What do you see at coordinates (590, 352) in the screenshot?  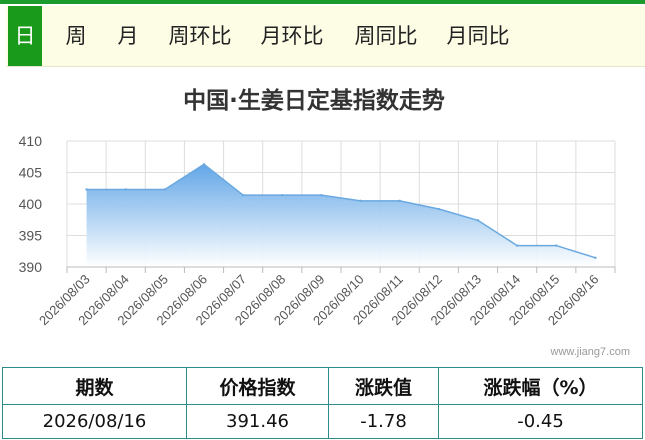 I see `watermark: www.jiang7.com` at bounding box center [590, 352].